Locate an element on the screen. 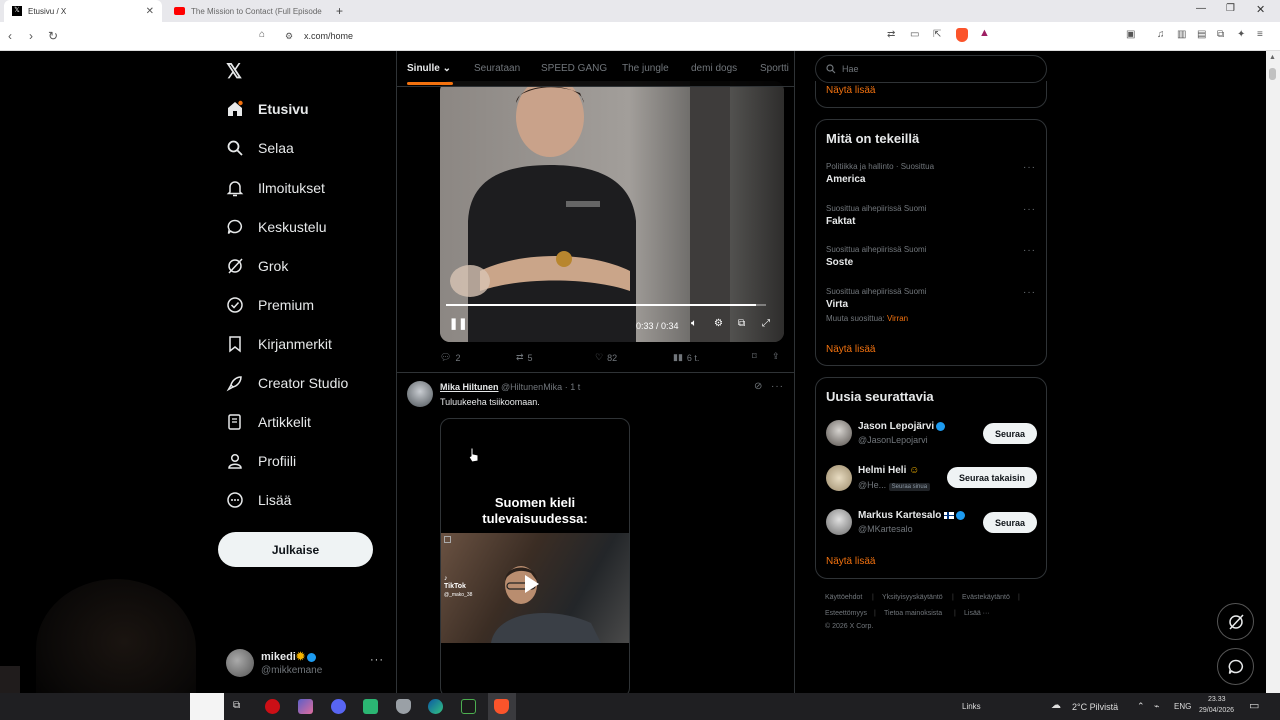  media-icon: ♫ is located at coordinates (1161, 34).